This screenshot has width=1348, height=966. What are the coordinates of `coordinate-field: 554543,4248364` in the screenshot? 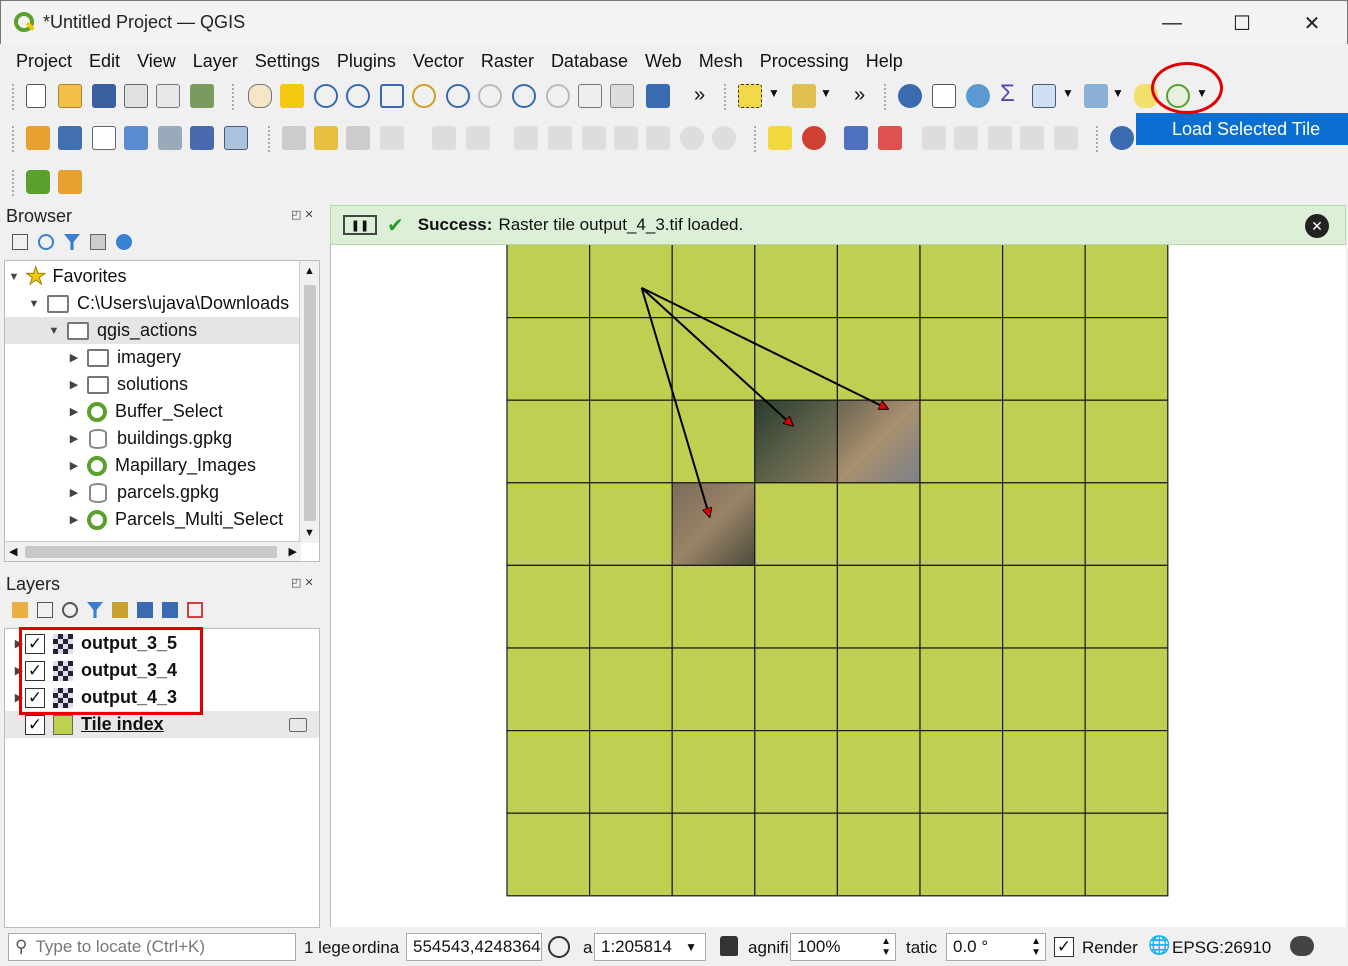 It's located at (474, 947).